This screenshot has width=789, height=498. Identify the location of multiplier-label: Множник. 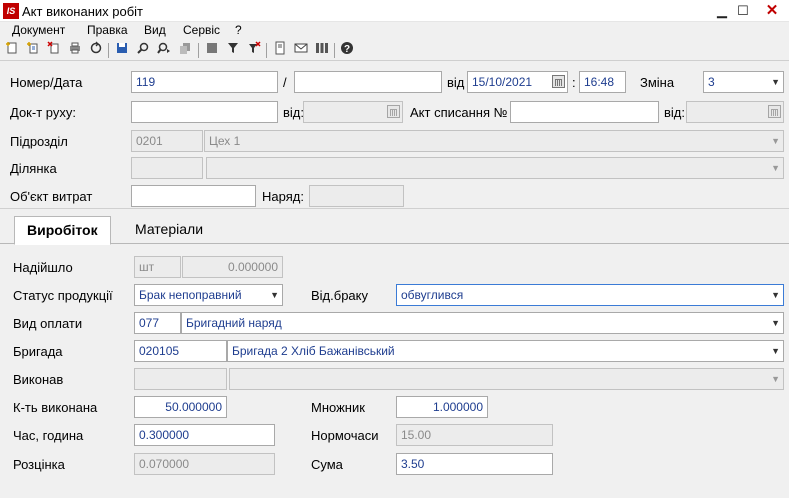
(338, 407).